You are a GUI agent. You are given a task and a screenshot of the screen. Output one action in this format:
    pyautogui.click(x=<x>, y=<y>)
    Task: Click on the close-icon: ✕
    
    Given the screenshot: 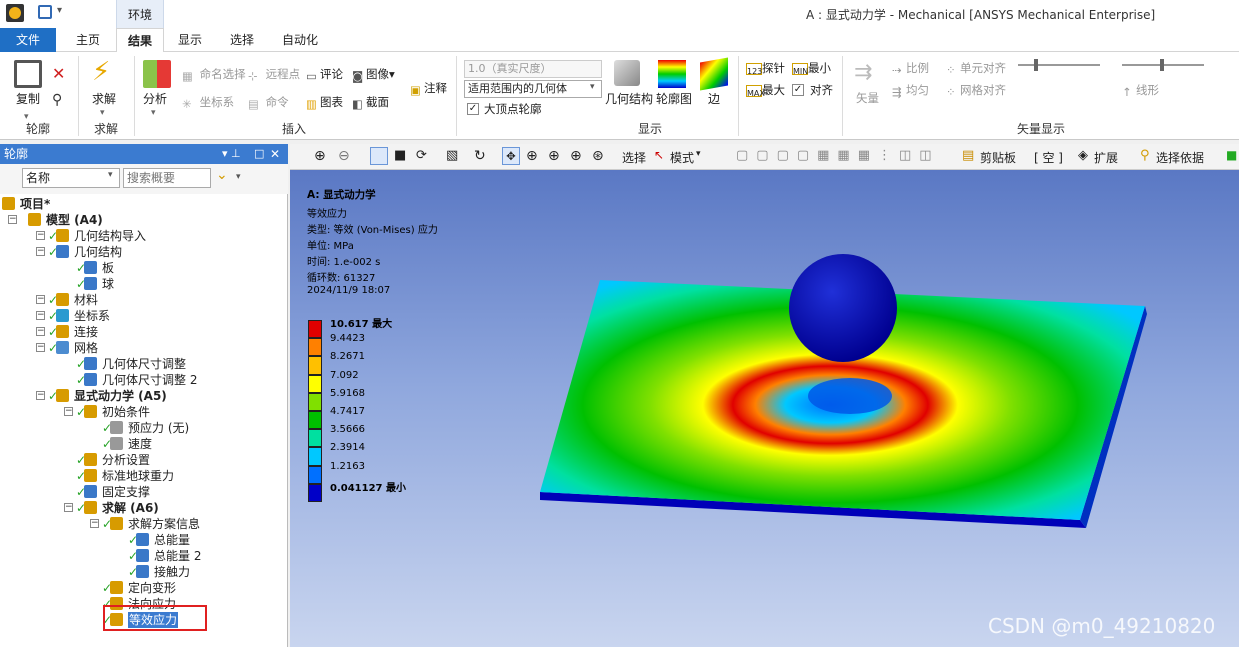 What is the action you would take?
    pyautogui.click(x=275, y=154)
    